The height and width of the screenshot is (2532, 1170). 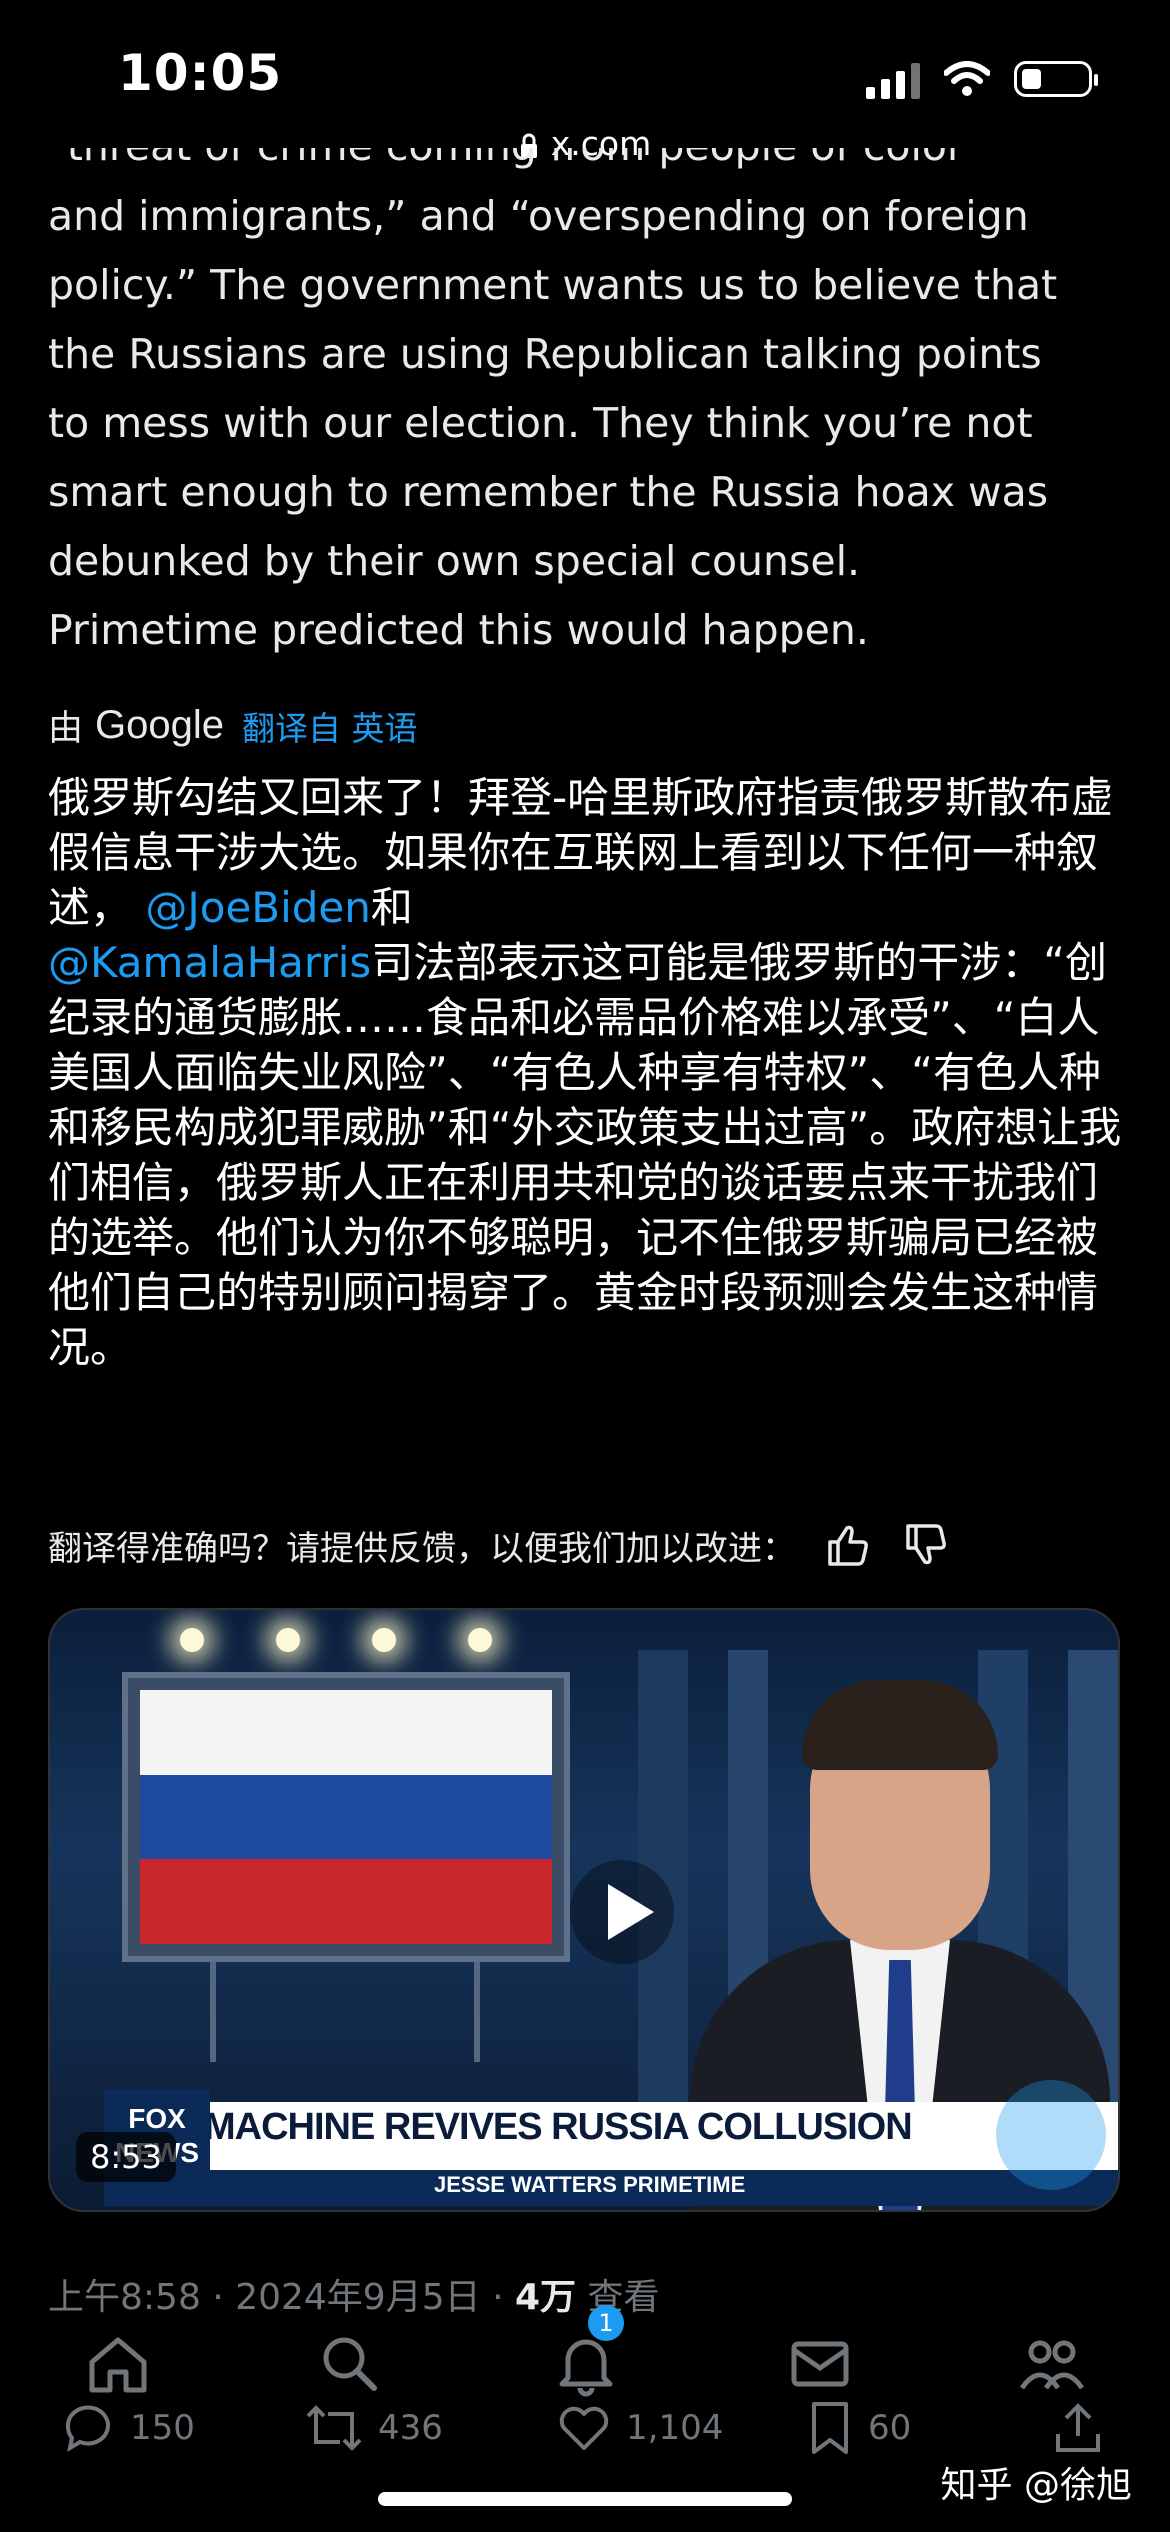 I want to click on bookmark-count: 60, so click(x=890, y=2428).